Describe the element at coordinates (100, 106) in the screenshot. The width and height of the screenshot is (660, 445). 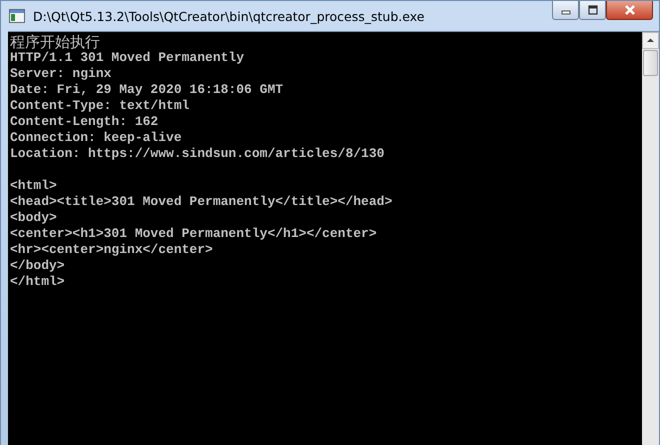
I see `console-line: Content-Type: text/html` at that location.